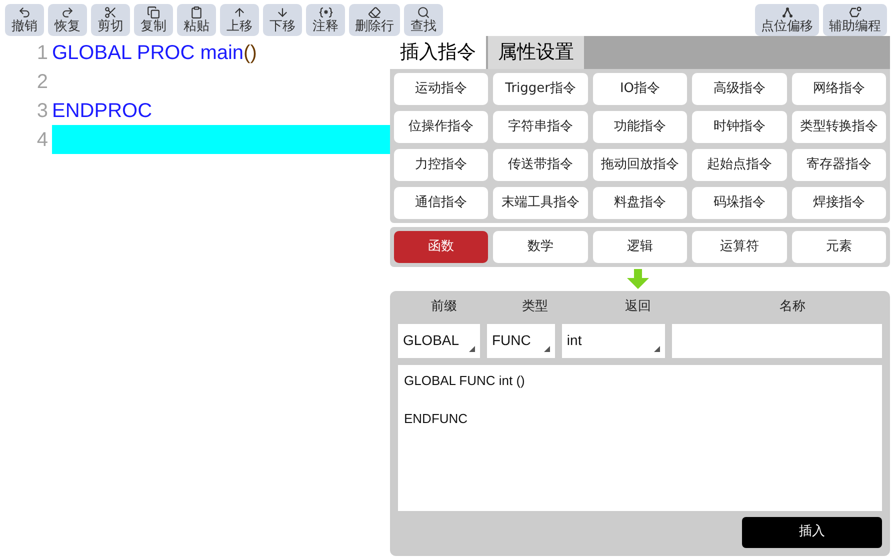 Image resolution: width=892 pixels, height=558 pixels. Describe the element at coordinates (540, 89) in the screenshot. I see `instruction-button: Trigger指令` at that location.